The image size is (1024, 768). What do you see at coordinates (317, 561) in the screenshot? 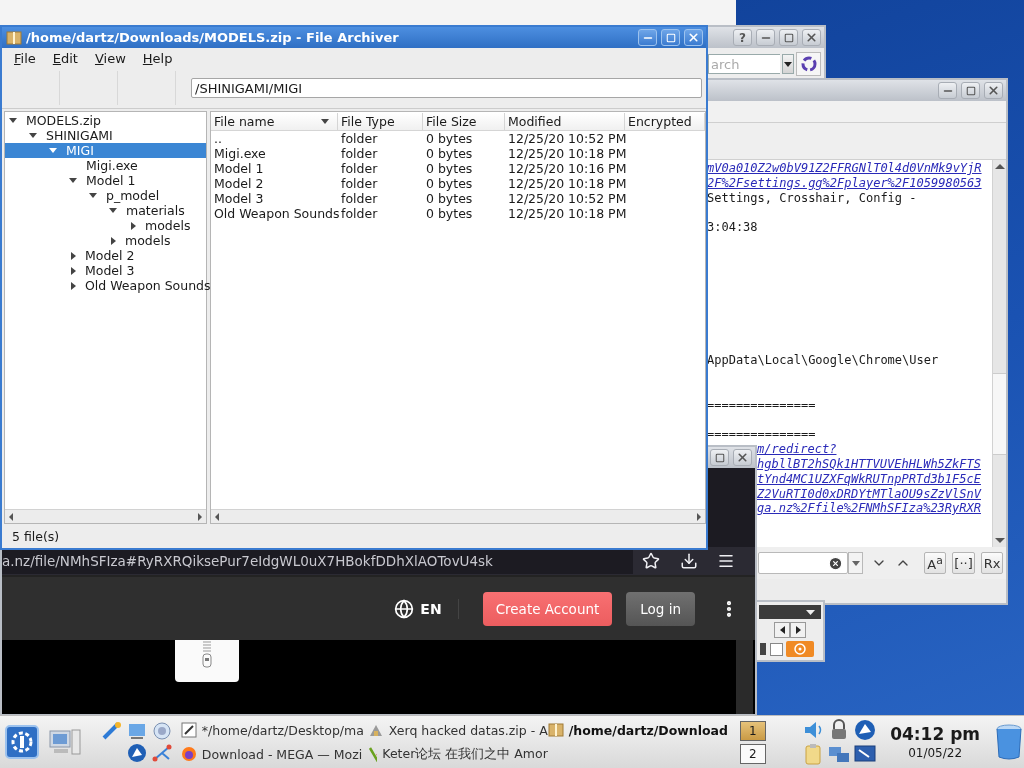
I see `address-field: a.nz/file/NMhSFIza#RyRXRQiksePur7eIdgWL0uX7HBokfDDhXlAOTovU4sk` at bounding box center [317, 561].